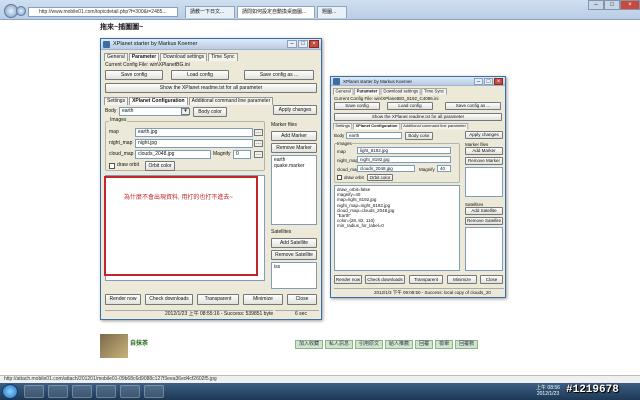 Image resolution: width=640 pixels, height=400 pixels. I want to click on xplanet-taskbar-icon, so click(154, 391).